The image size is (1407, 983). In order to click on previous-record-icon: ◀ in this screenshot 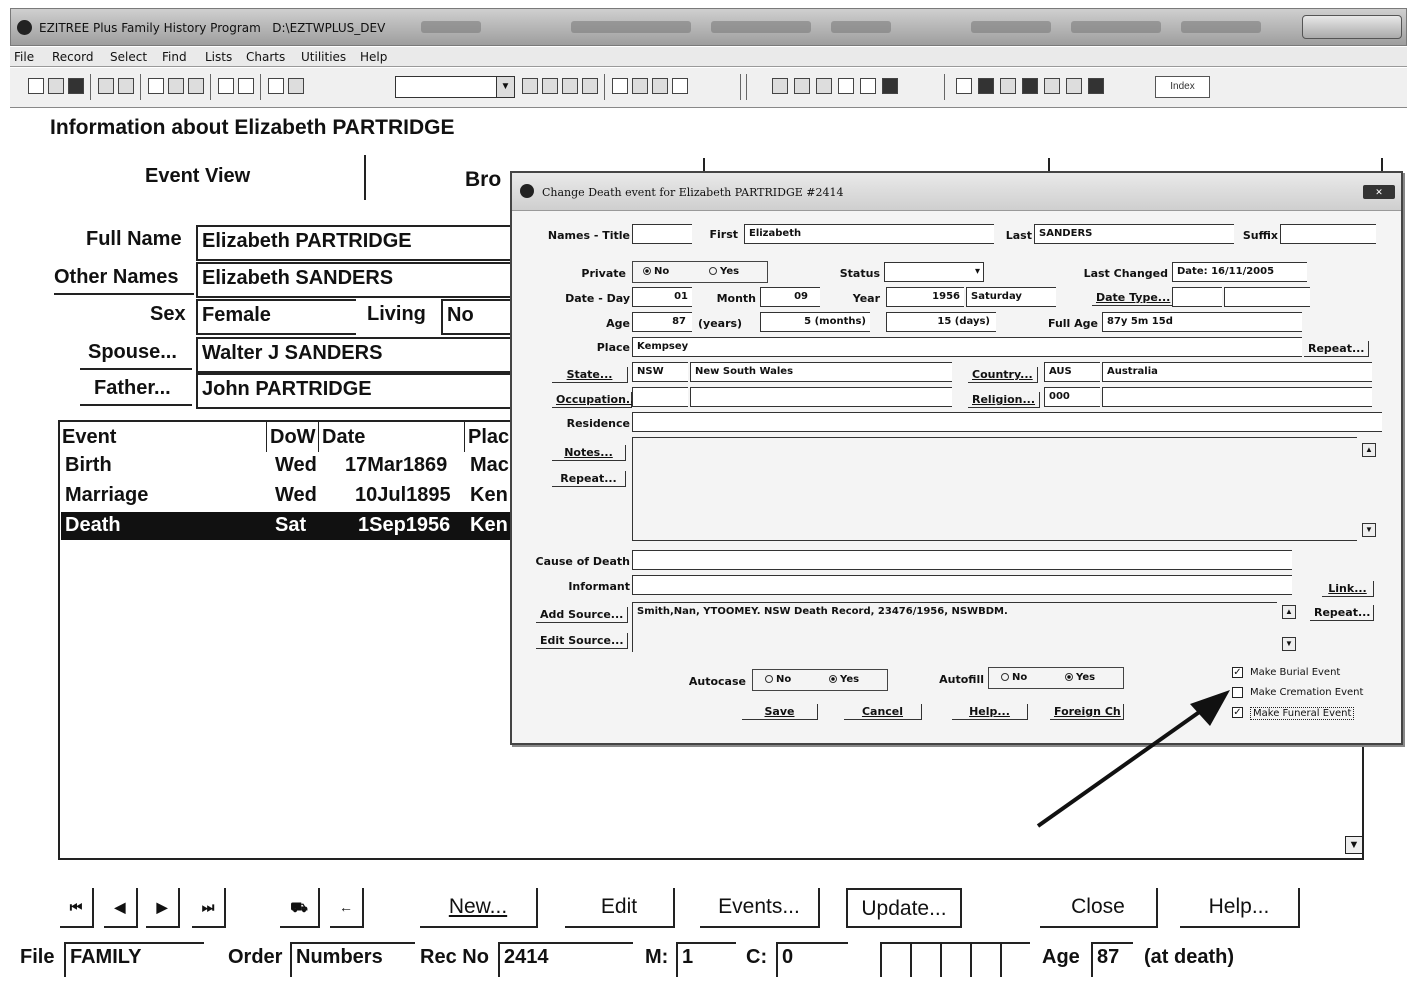, I will do `click(121, 908)`.